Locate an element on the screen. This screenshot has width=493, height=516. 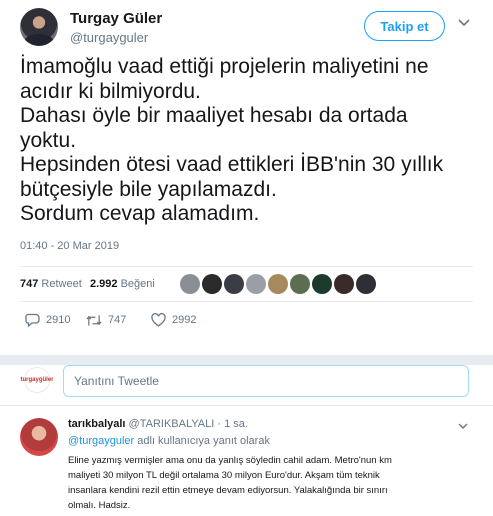
reply-to-mention: @turgayguler is located at coordinates (101, 441).